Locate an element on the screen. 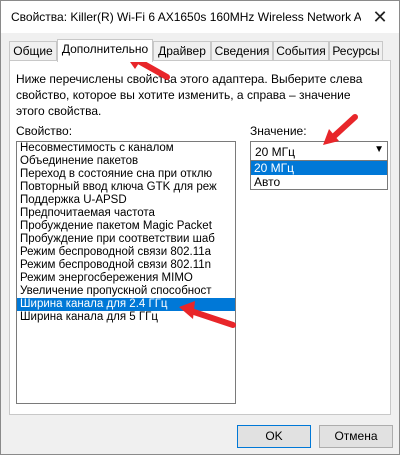 The height and width of the screenshot is (455, 400). list-item: Повторный ввод ключа GTK для реж is located at coordinates (126, 187).